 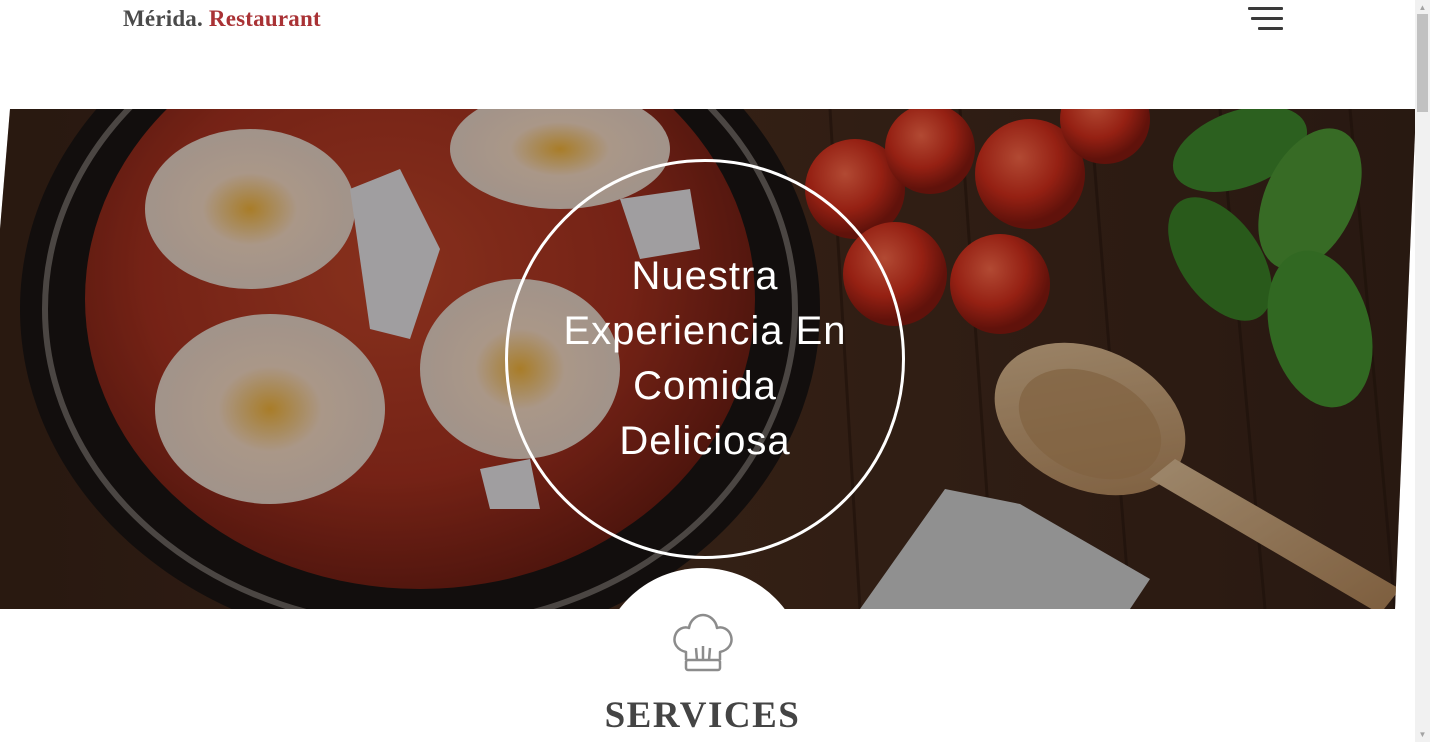 I want to click on chef-hat-icon, so click(x=703, y=642).